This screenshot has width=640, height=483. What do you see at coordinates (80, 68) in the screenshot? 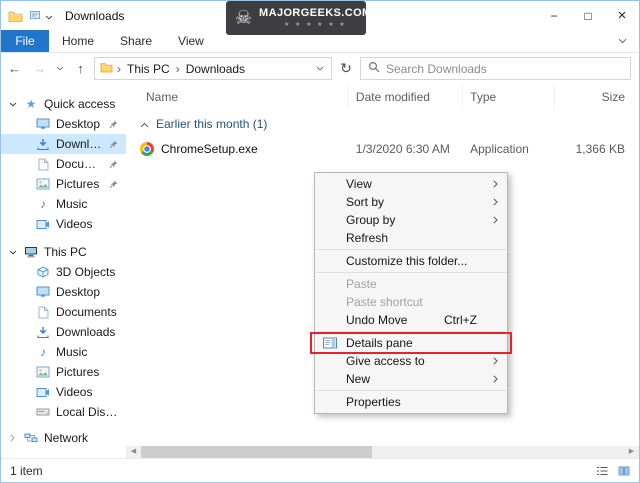
I see `up-button: ↑` at bounding box center [80, 68].